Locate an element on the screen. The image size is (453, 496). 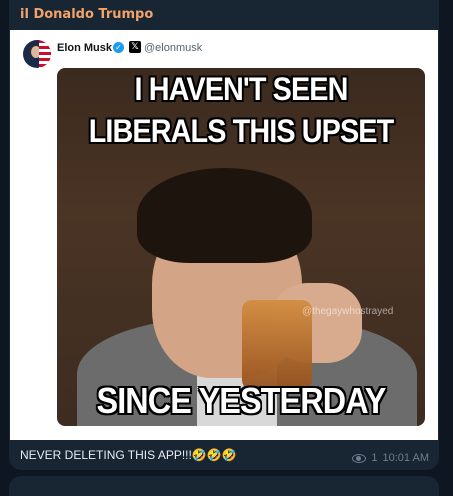
meme-bottom-line: SINCE YESTERDAY is located at coordinates (241, 400).